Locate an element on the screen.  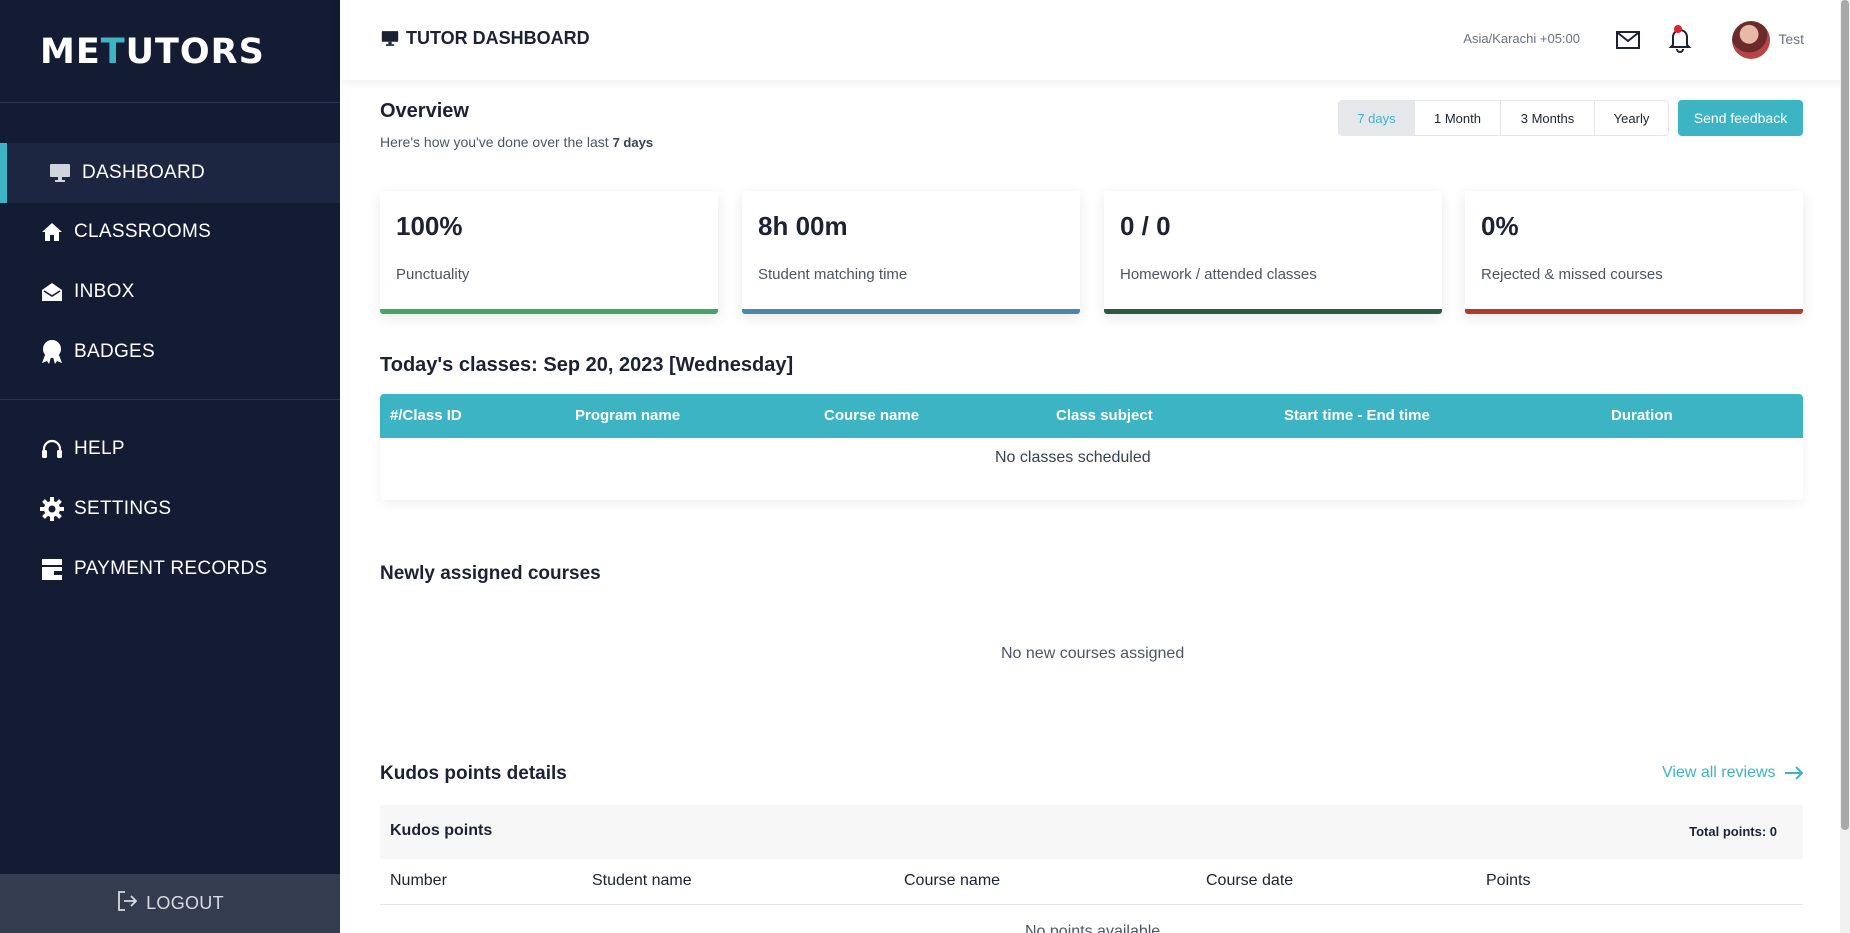
sidebar-item-label: CLASSROOMS is located at coordinates (143, 231).